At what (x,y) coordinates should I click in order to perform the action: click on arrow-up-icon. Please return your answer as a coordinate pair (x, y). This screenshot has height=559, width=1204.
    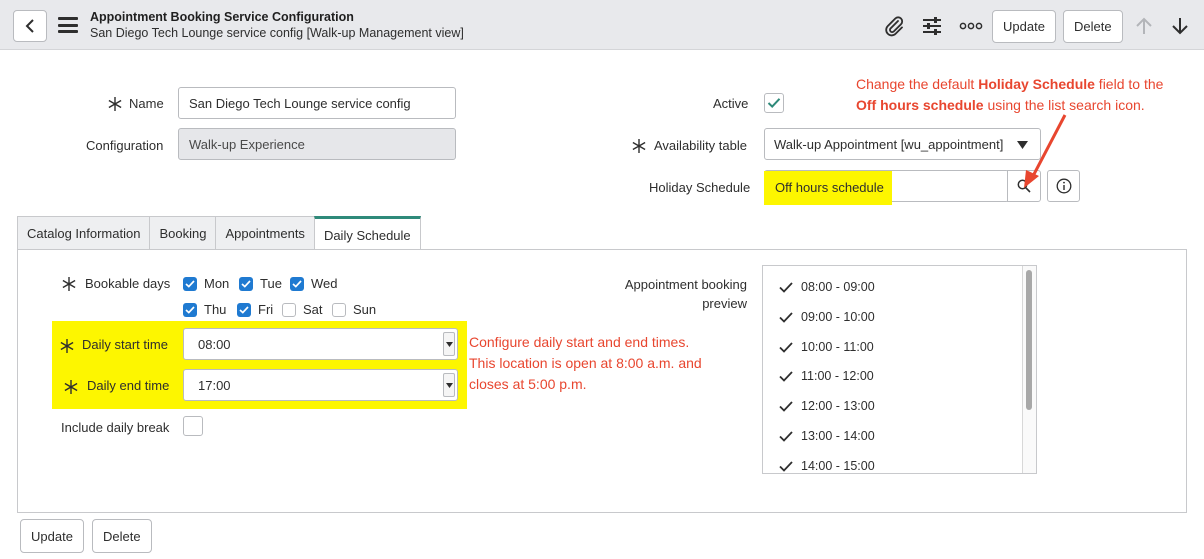
    Looking at the image, I should click on (1144, 26).